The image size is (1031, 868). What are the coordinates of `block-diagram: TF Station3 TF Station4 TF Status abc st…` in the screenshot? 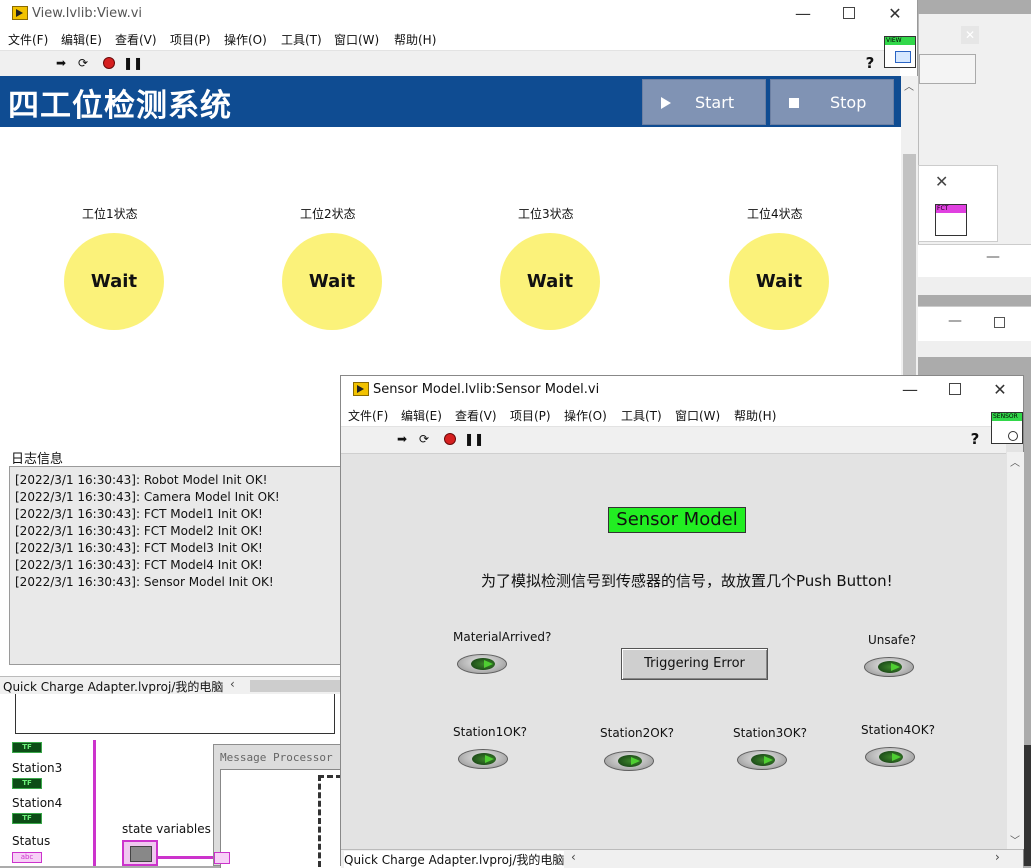 It's located at (173, 781).